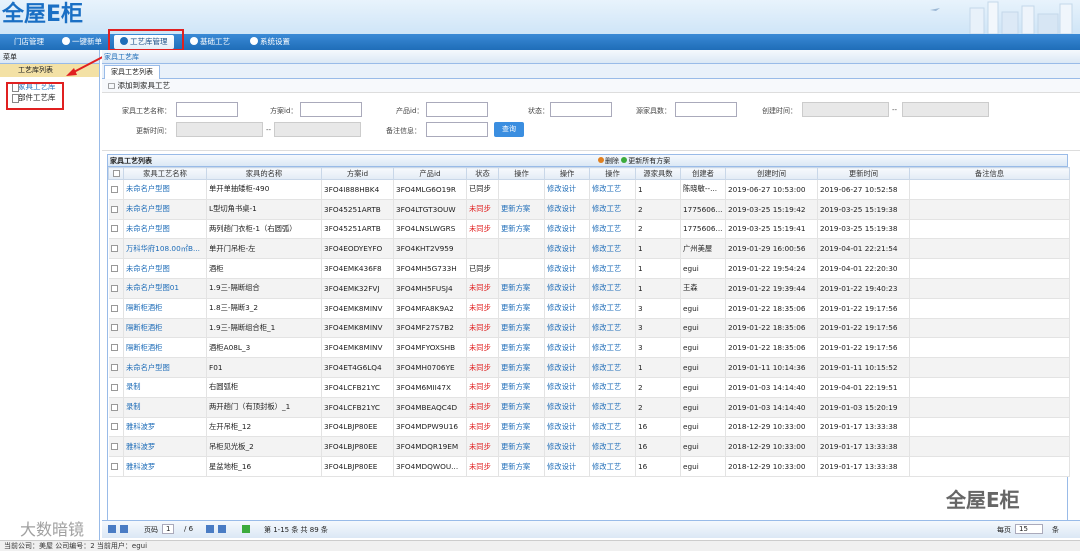  I want to click on add-furniture-craft-button: □ 添加到家具工艺, so click(591, 86).